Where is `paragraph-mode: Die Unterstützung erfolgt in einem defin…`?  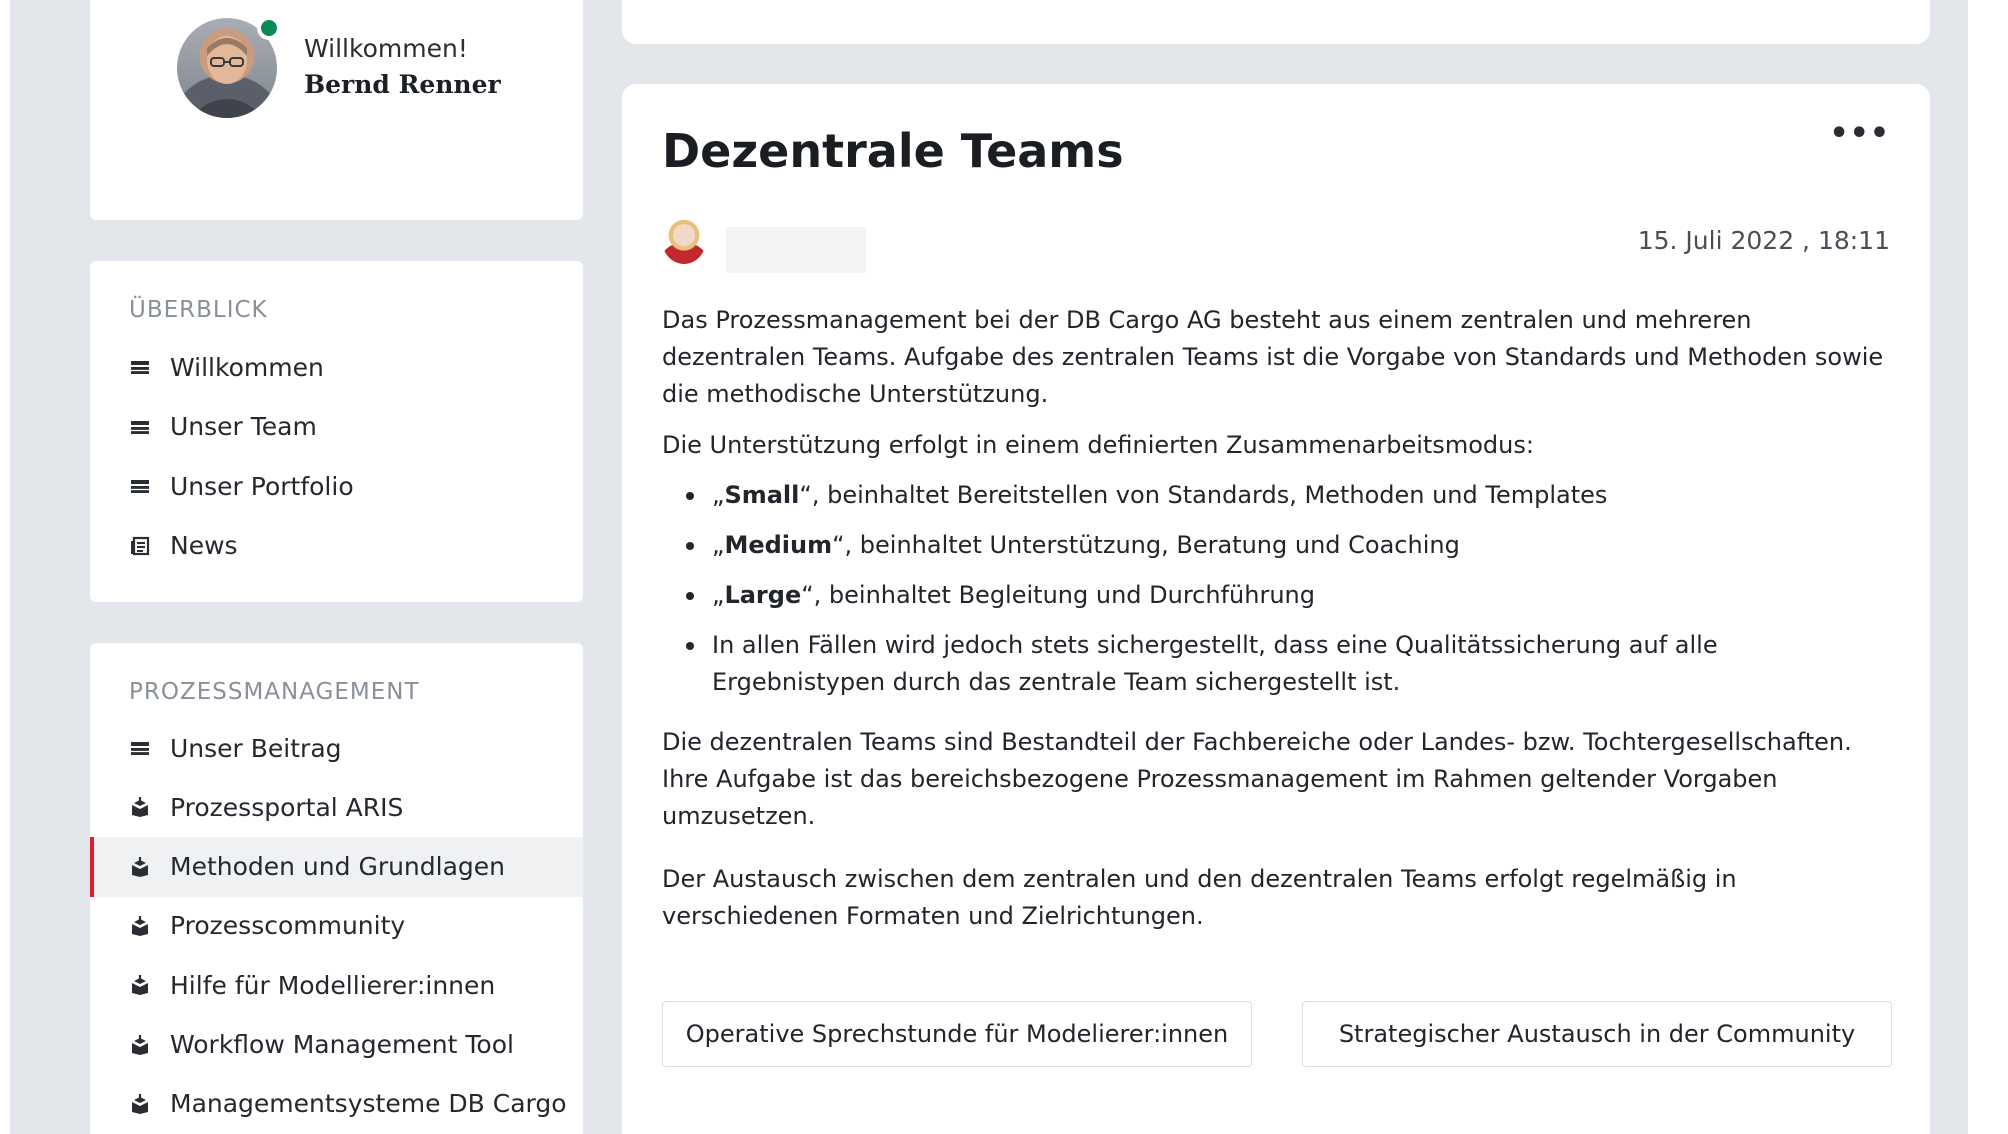
paragraph-mode: Die Unterstützung erfolgt in einem defin… is located at coordinates (1098, 445).